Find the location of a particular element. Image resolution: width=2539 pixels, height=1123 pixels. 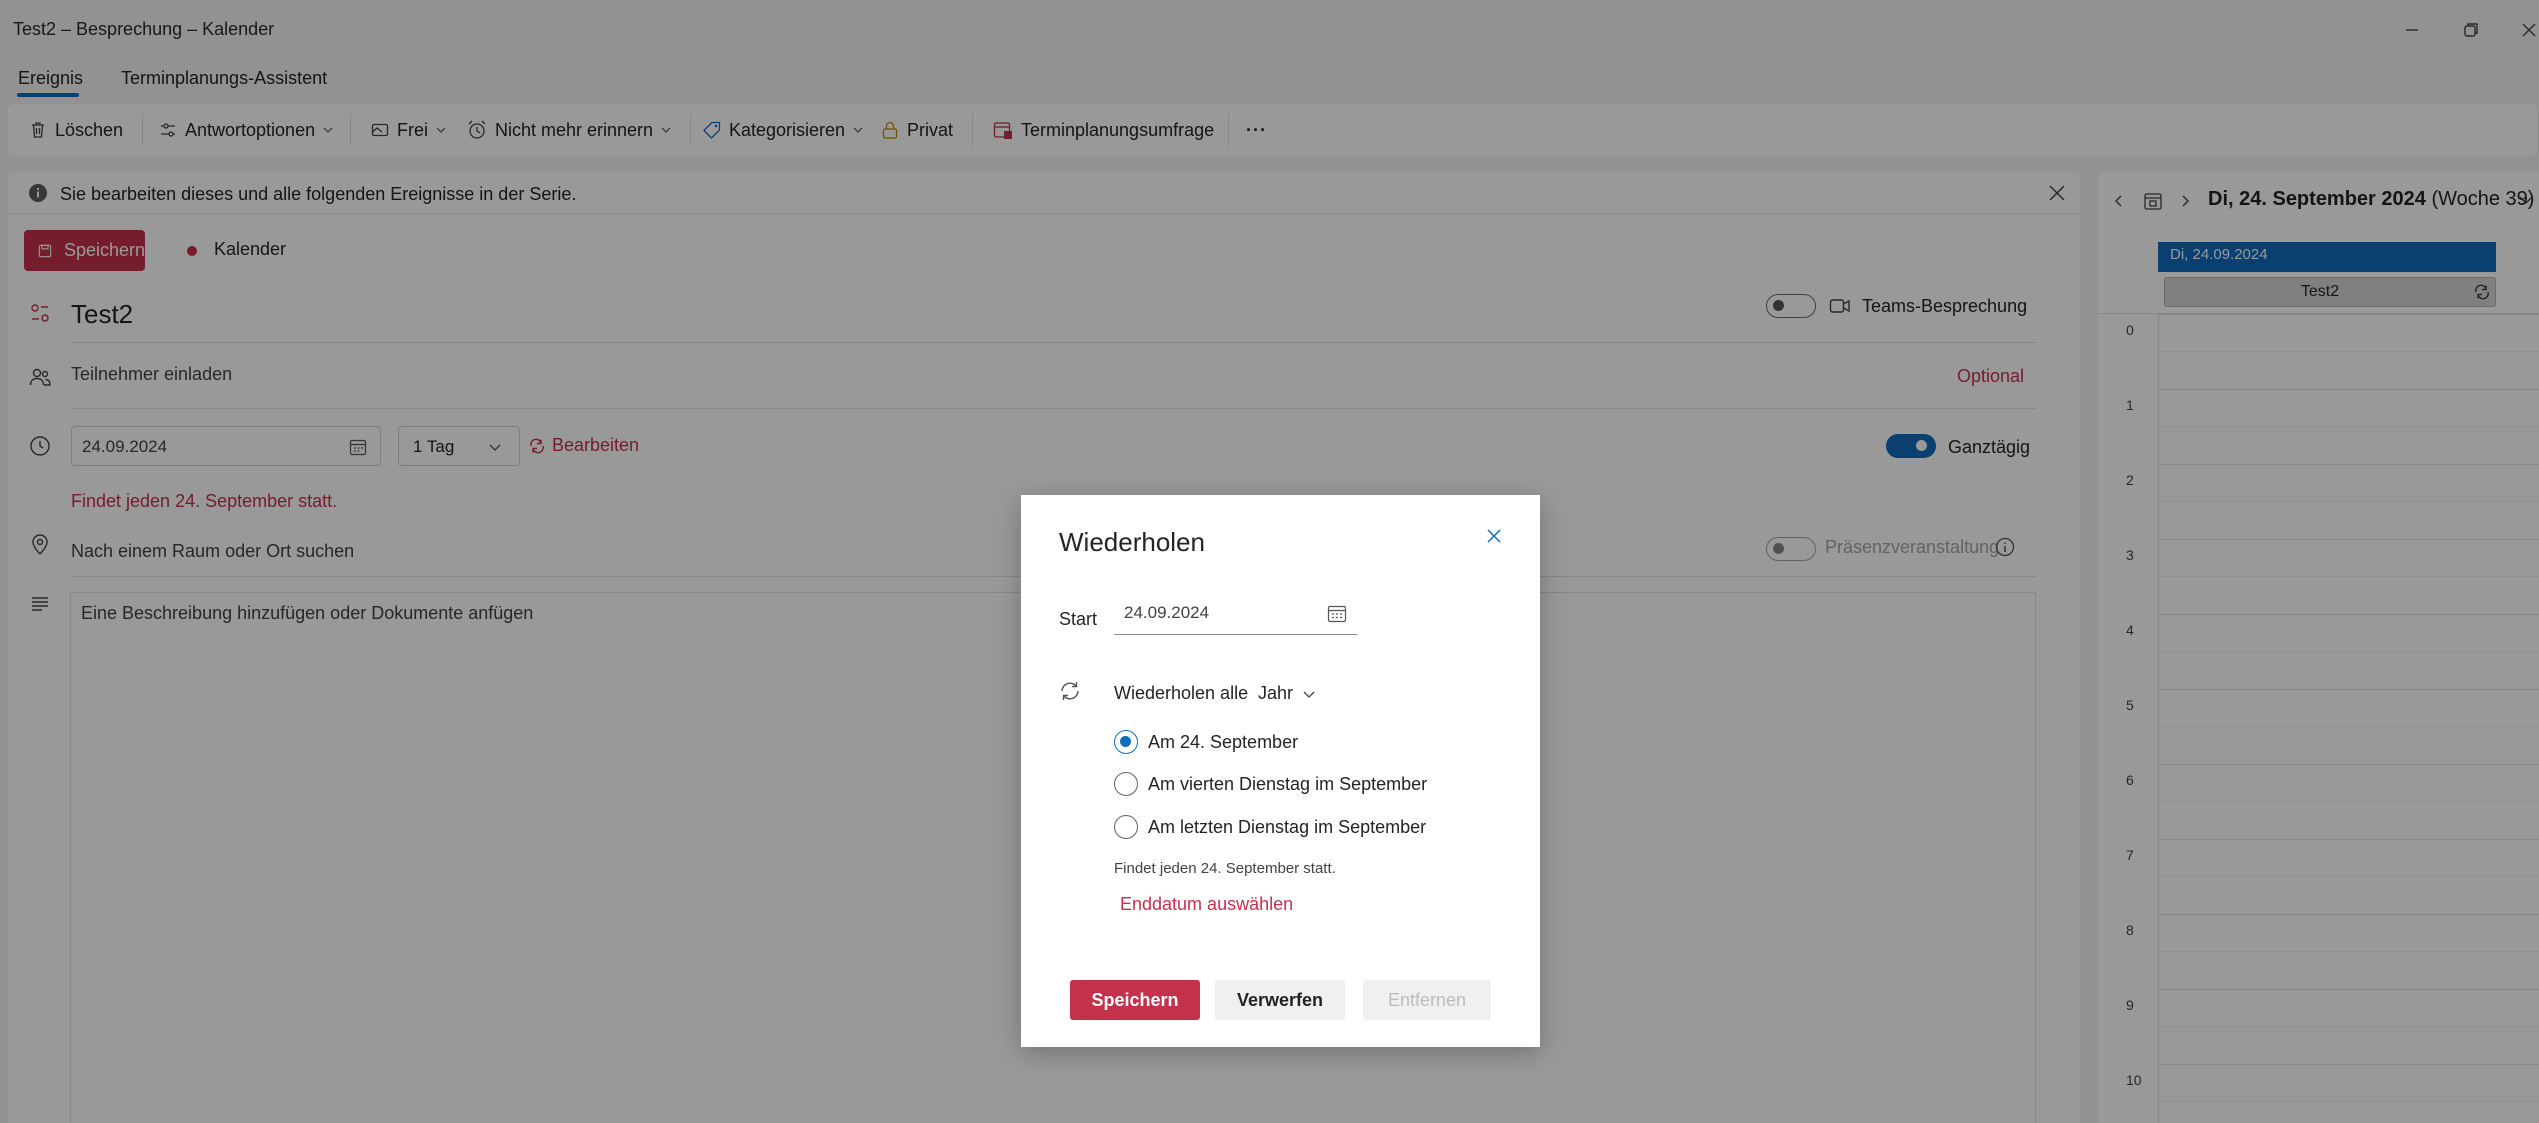

repeat-option-label: Am vierten Dienstag im September is located at coordinates (1288, 783).